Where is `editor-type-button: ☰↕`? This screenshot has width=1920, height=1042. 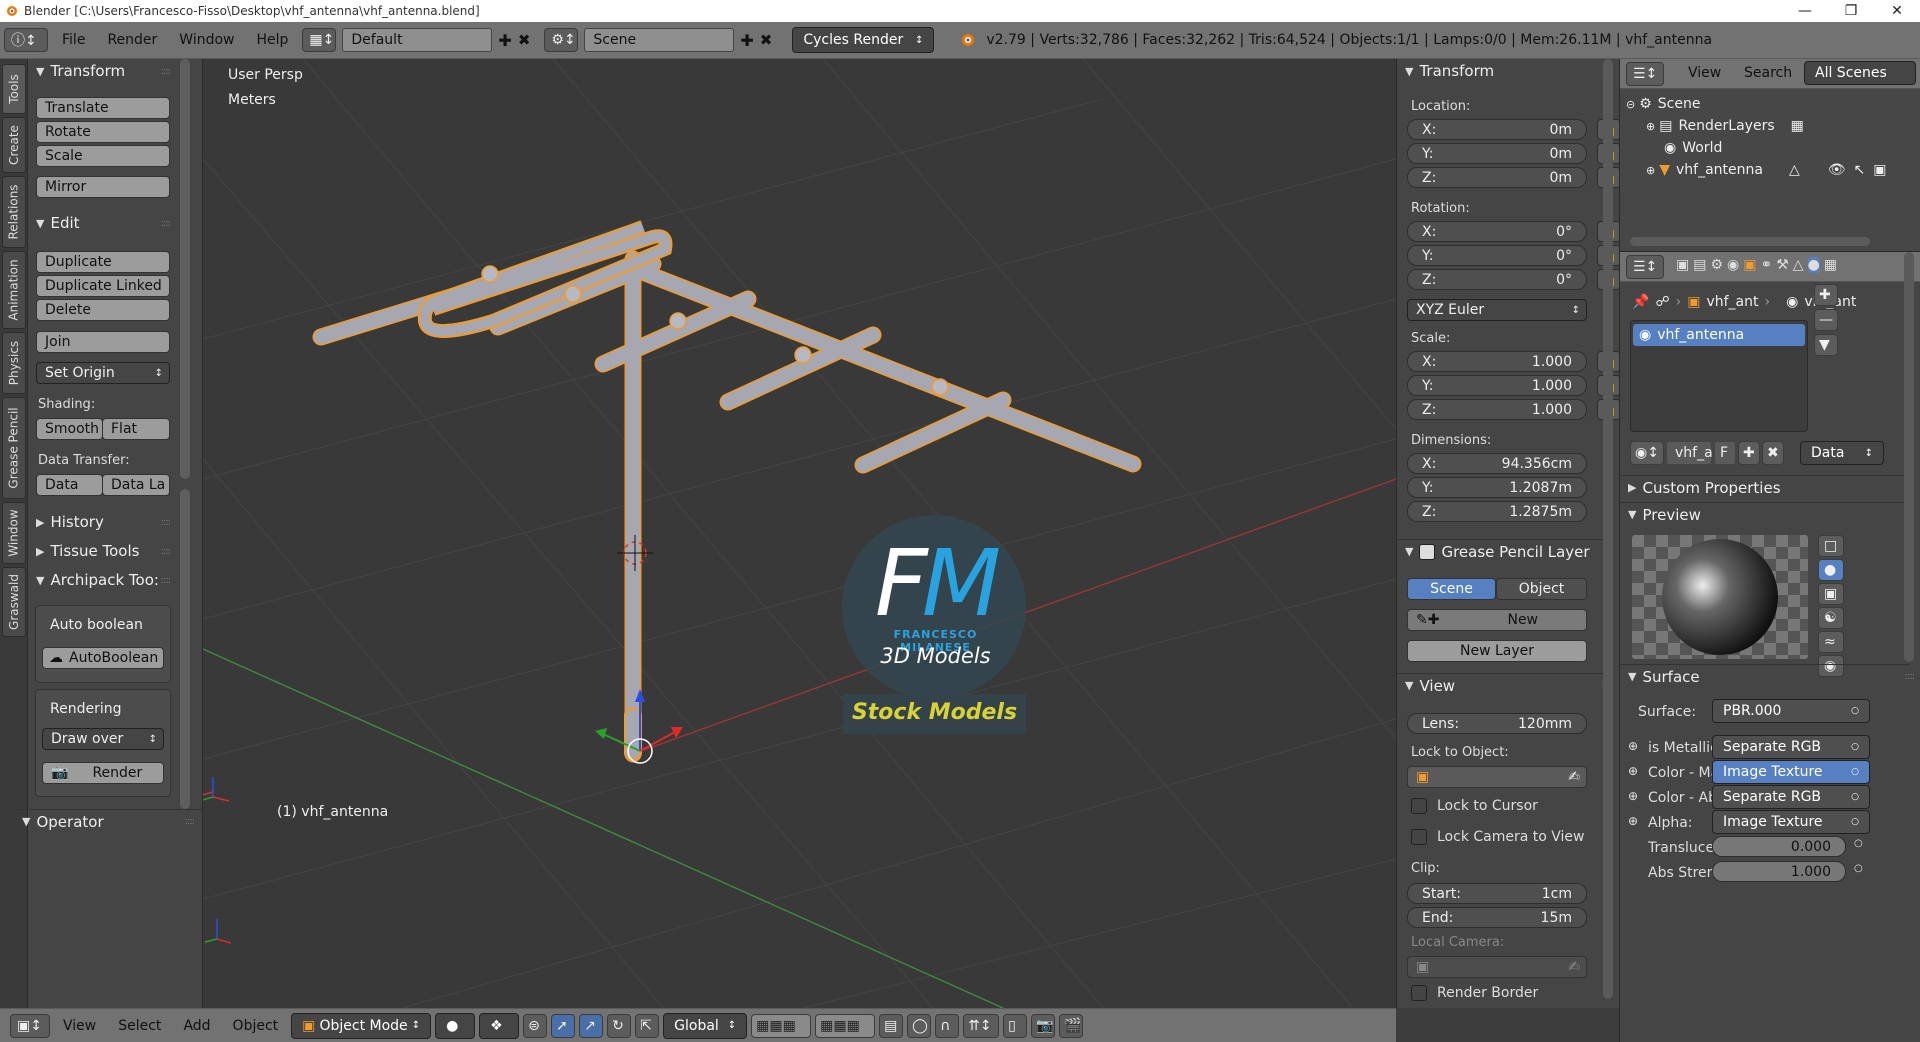
editor-type-button: ☰↕ is located at coordinates (1645, 74).